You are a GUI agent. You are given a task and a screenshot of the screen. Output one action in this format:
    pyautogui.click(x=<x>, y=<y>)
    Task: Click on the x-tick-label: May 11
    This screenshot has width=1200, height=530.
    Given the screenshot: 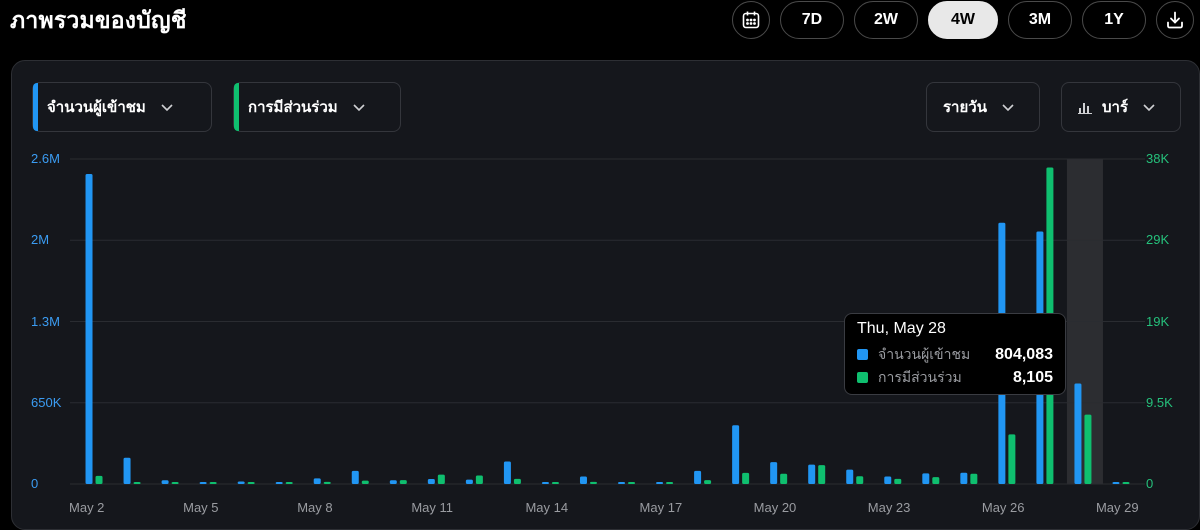 What is the action you would take?
    pyautogui.click(x=432, y=507)
    